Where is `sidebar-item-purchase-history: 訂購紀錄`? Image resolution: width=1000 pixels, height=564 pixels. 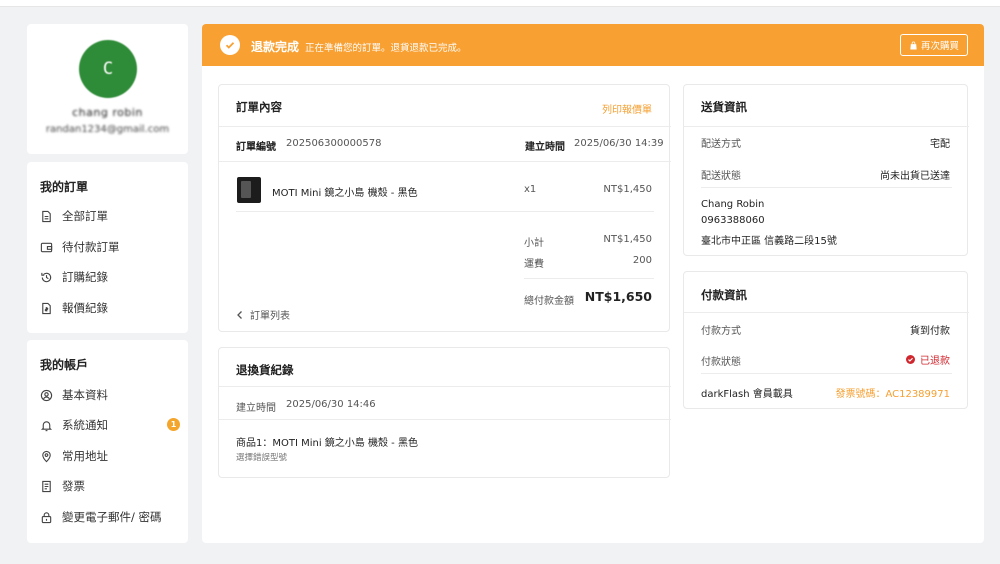
sidebar-item-purchase-history: 訂購紀錄 is located at coordinates (110, 277).